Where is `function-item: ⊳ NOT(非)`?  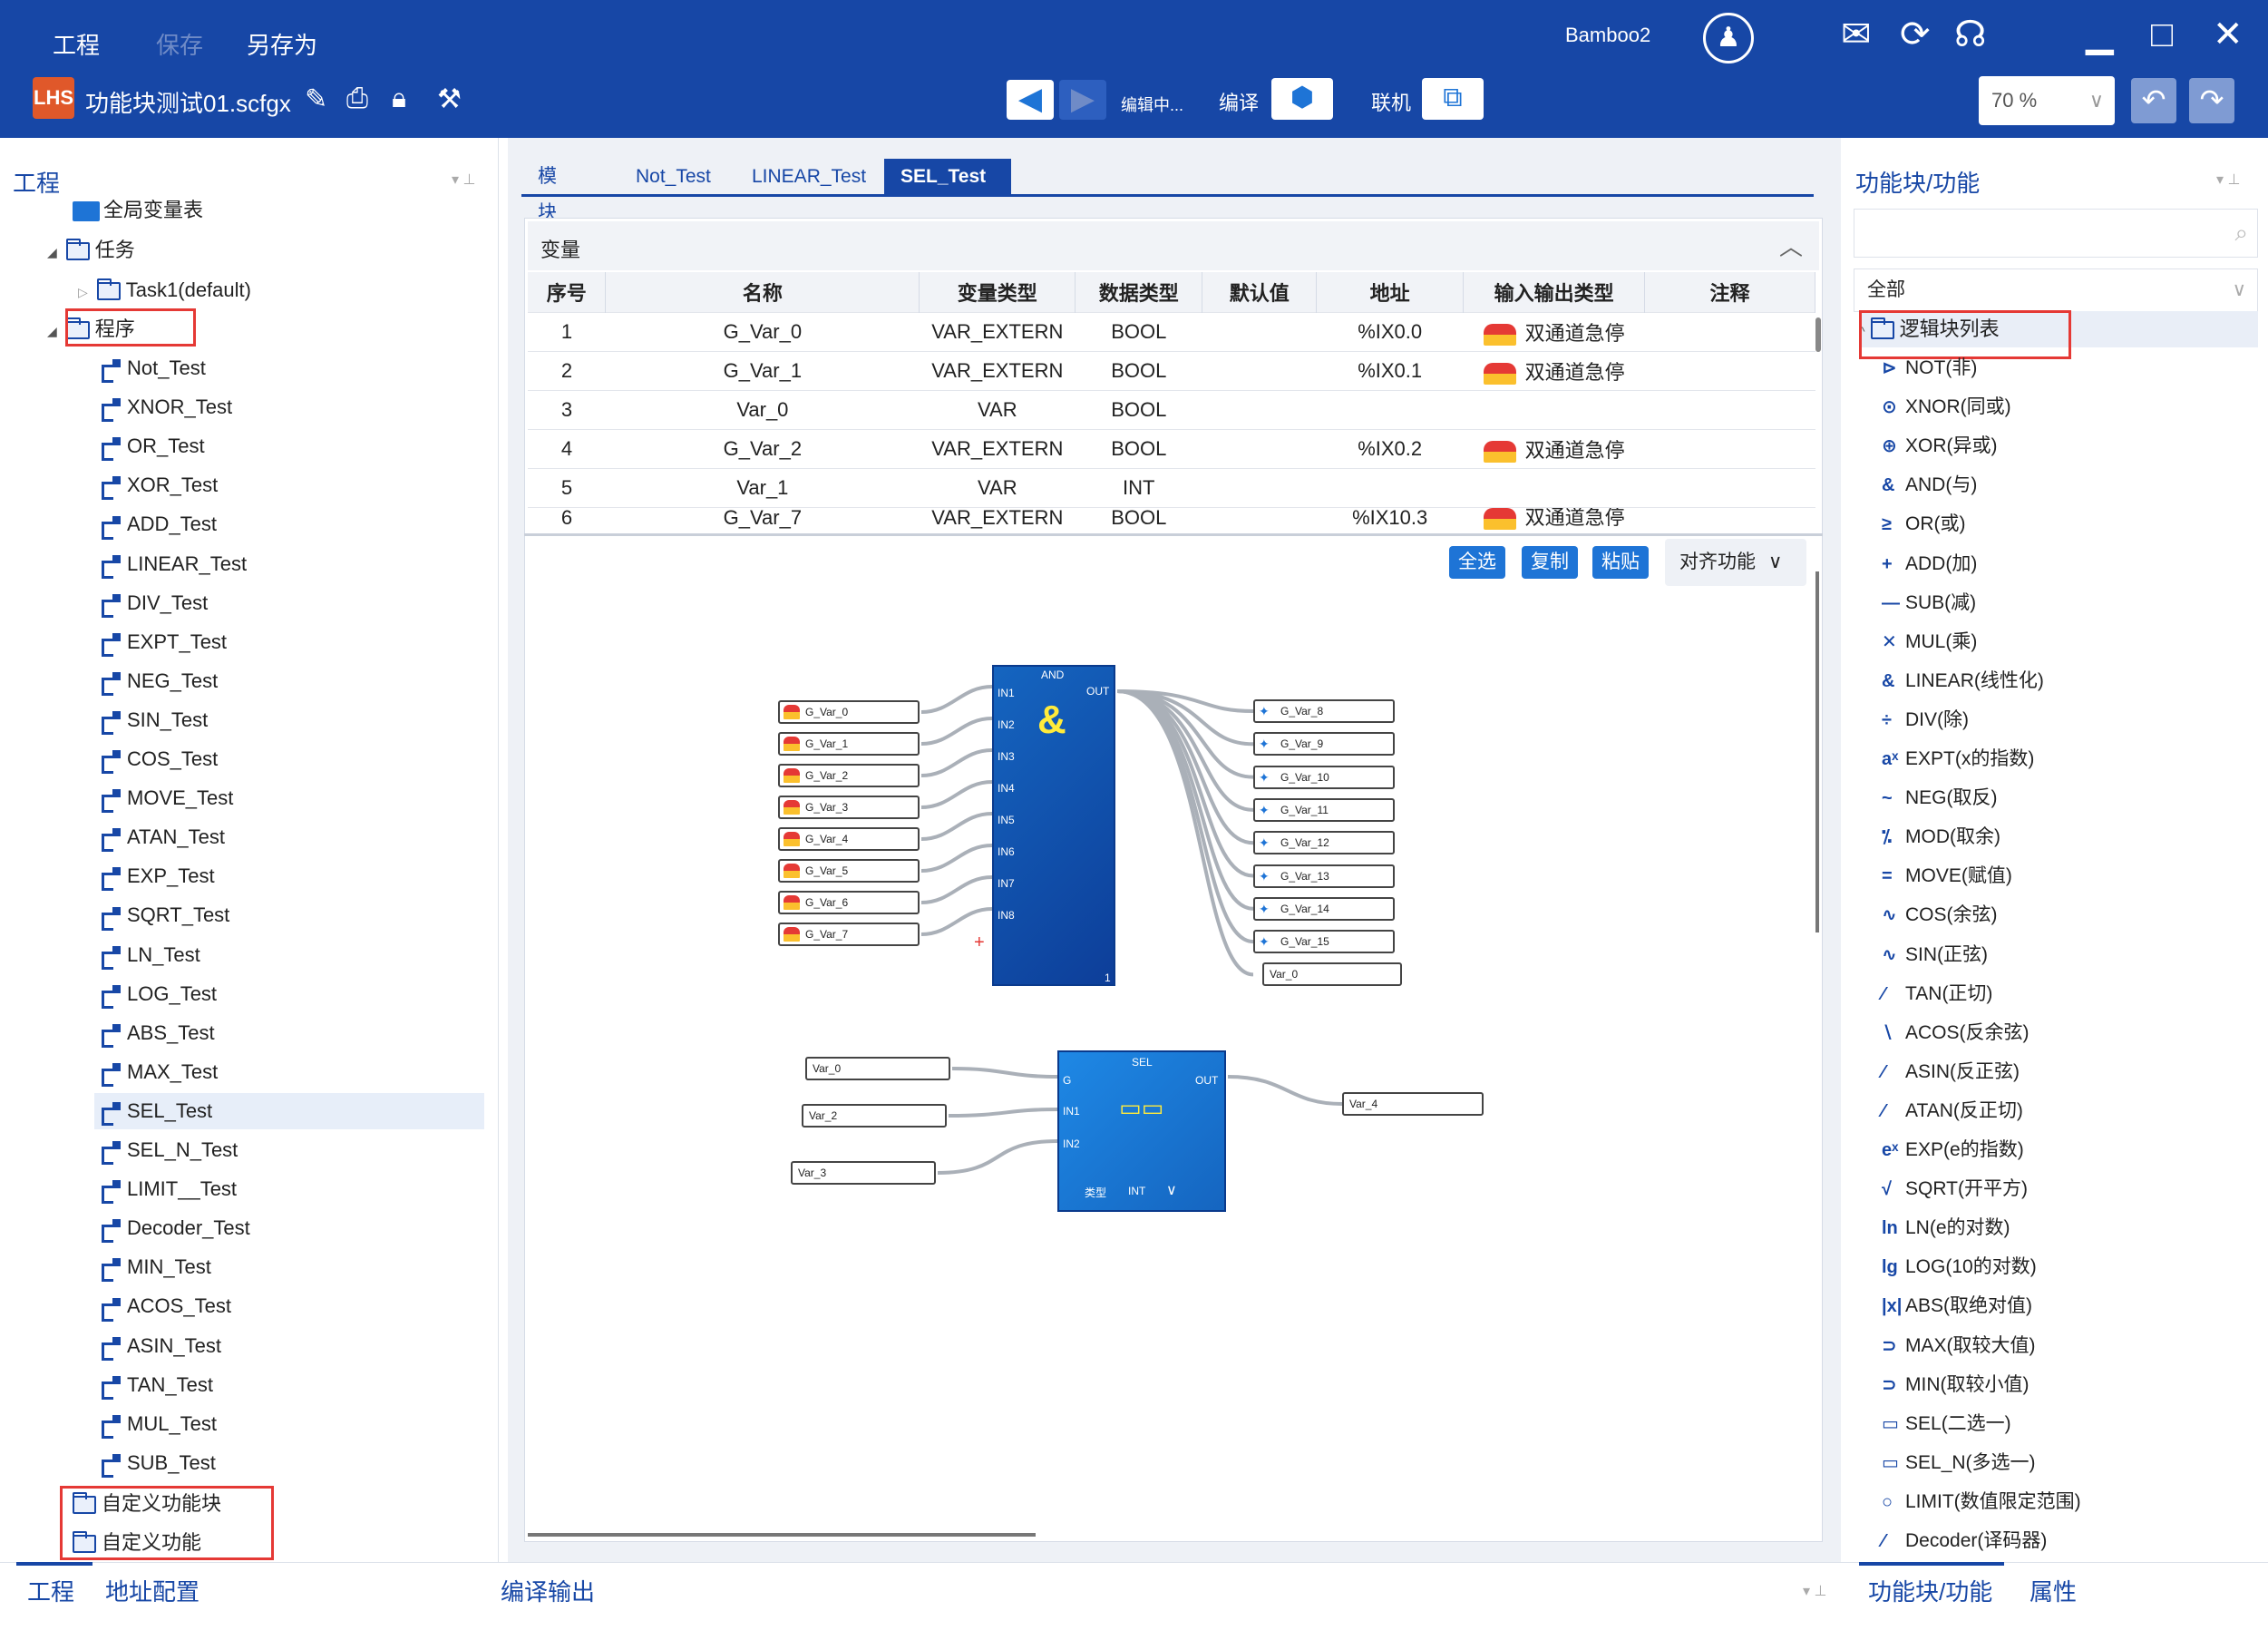
function-item: ⊳ NOT(非) is located at coordinates (1929, 368).